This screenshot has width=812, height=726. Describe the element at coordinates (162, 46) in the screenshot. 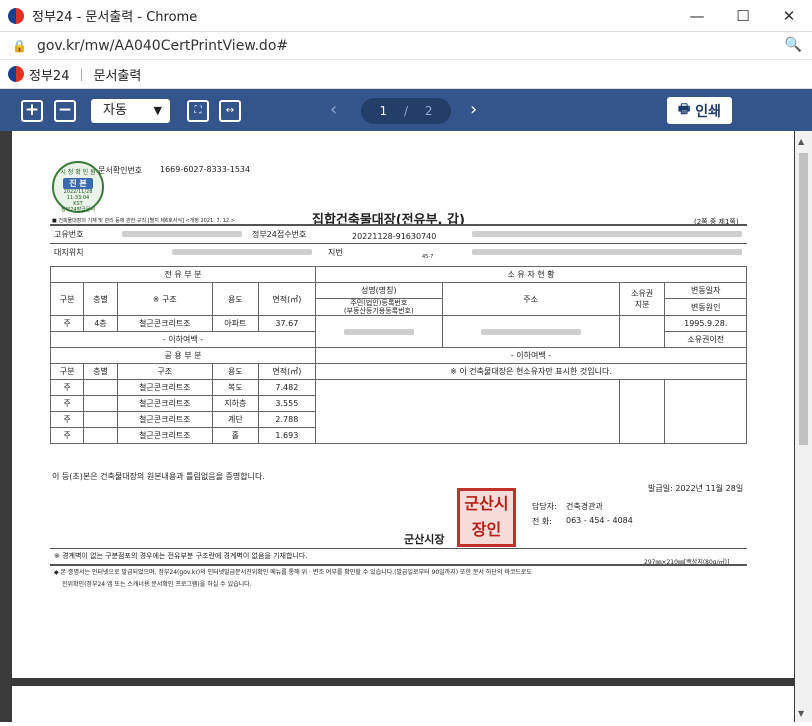

I see `url-text: gov.kr/mw/AA040CertPrintView.do#` at that location.